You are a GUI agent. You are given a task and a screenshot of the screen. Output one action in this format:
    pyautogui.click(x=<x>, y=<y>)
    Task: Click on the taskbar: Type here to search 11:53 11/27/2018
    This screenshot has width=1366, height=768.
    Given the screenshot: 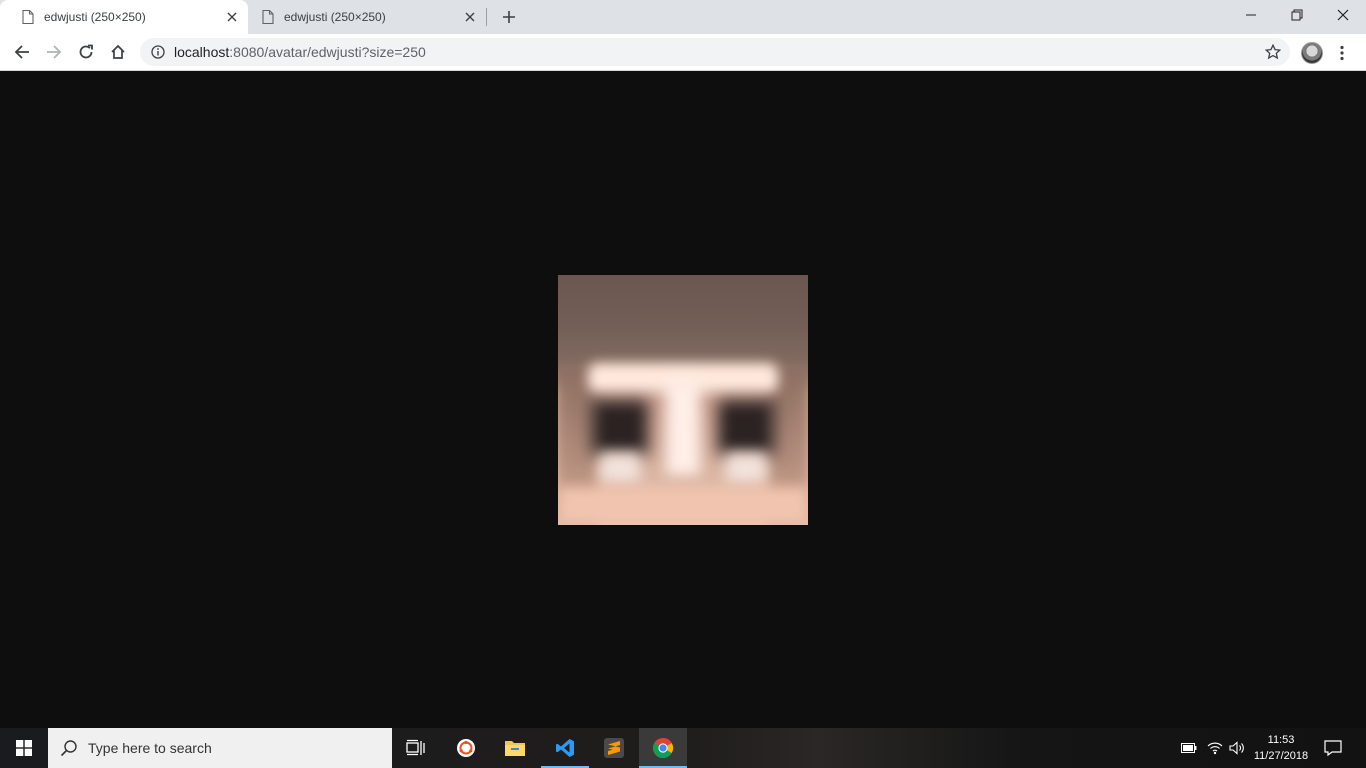 What is the action you would take?
    pyautogui.click(x=683, y=748)
    